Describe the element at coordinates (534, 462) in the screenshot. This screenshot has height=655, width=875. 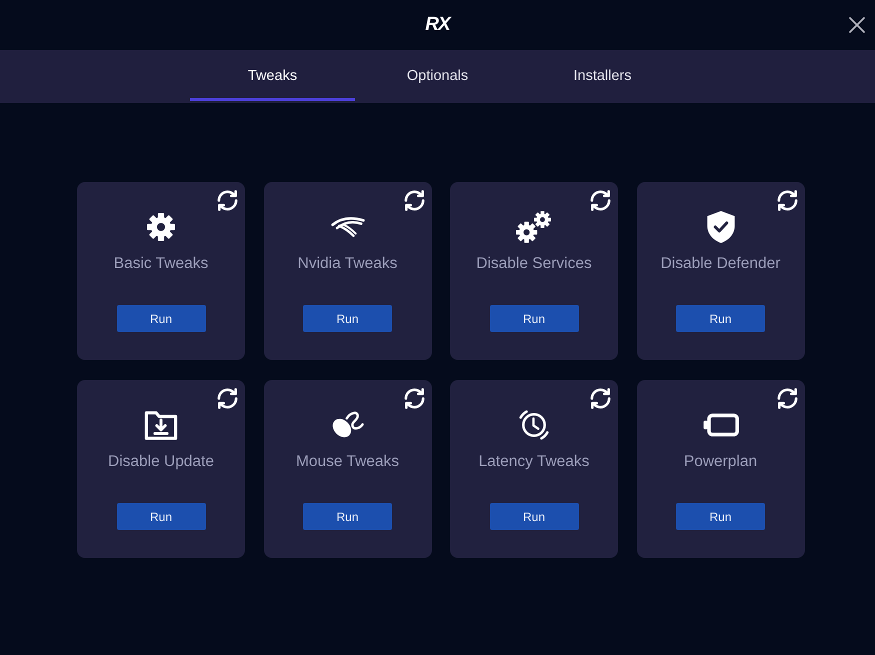
I see `card-title: Latency Tweaks` at that location.